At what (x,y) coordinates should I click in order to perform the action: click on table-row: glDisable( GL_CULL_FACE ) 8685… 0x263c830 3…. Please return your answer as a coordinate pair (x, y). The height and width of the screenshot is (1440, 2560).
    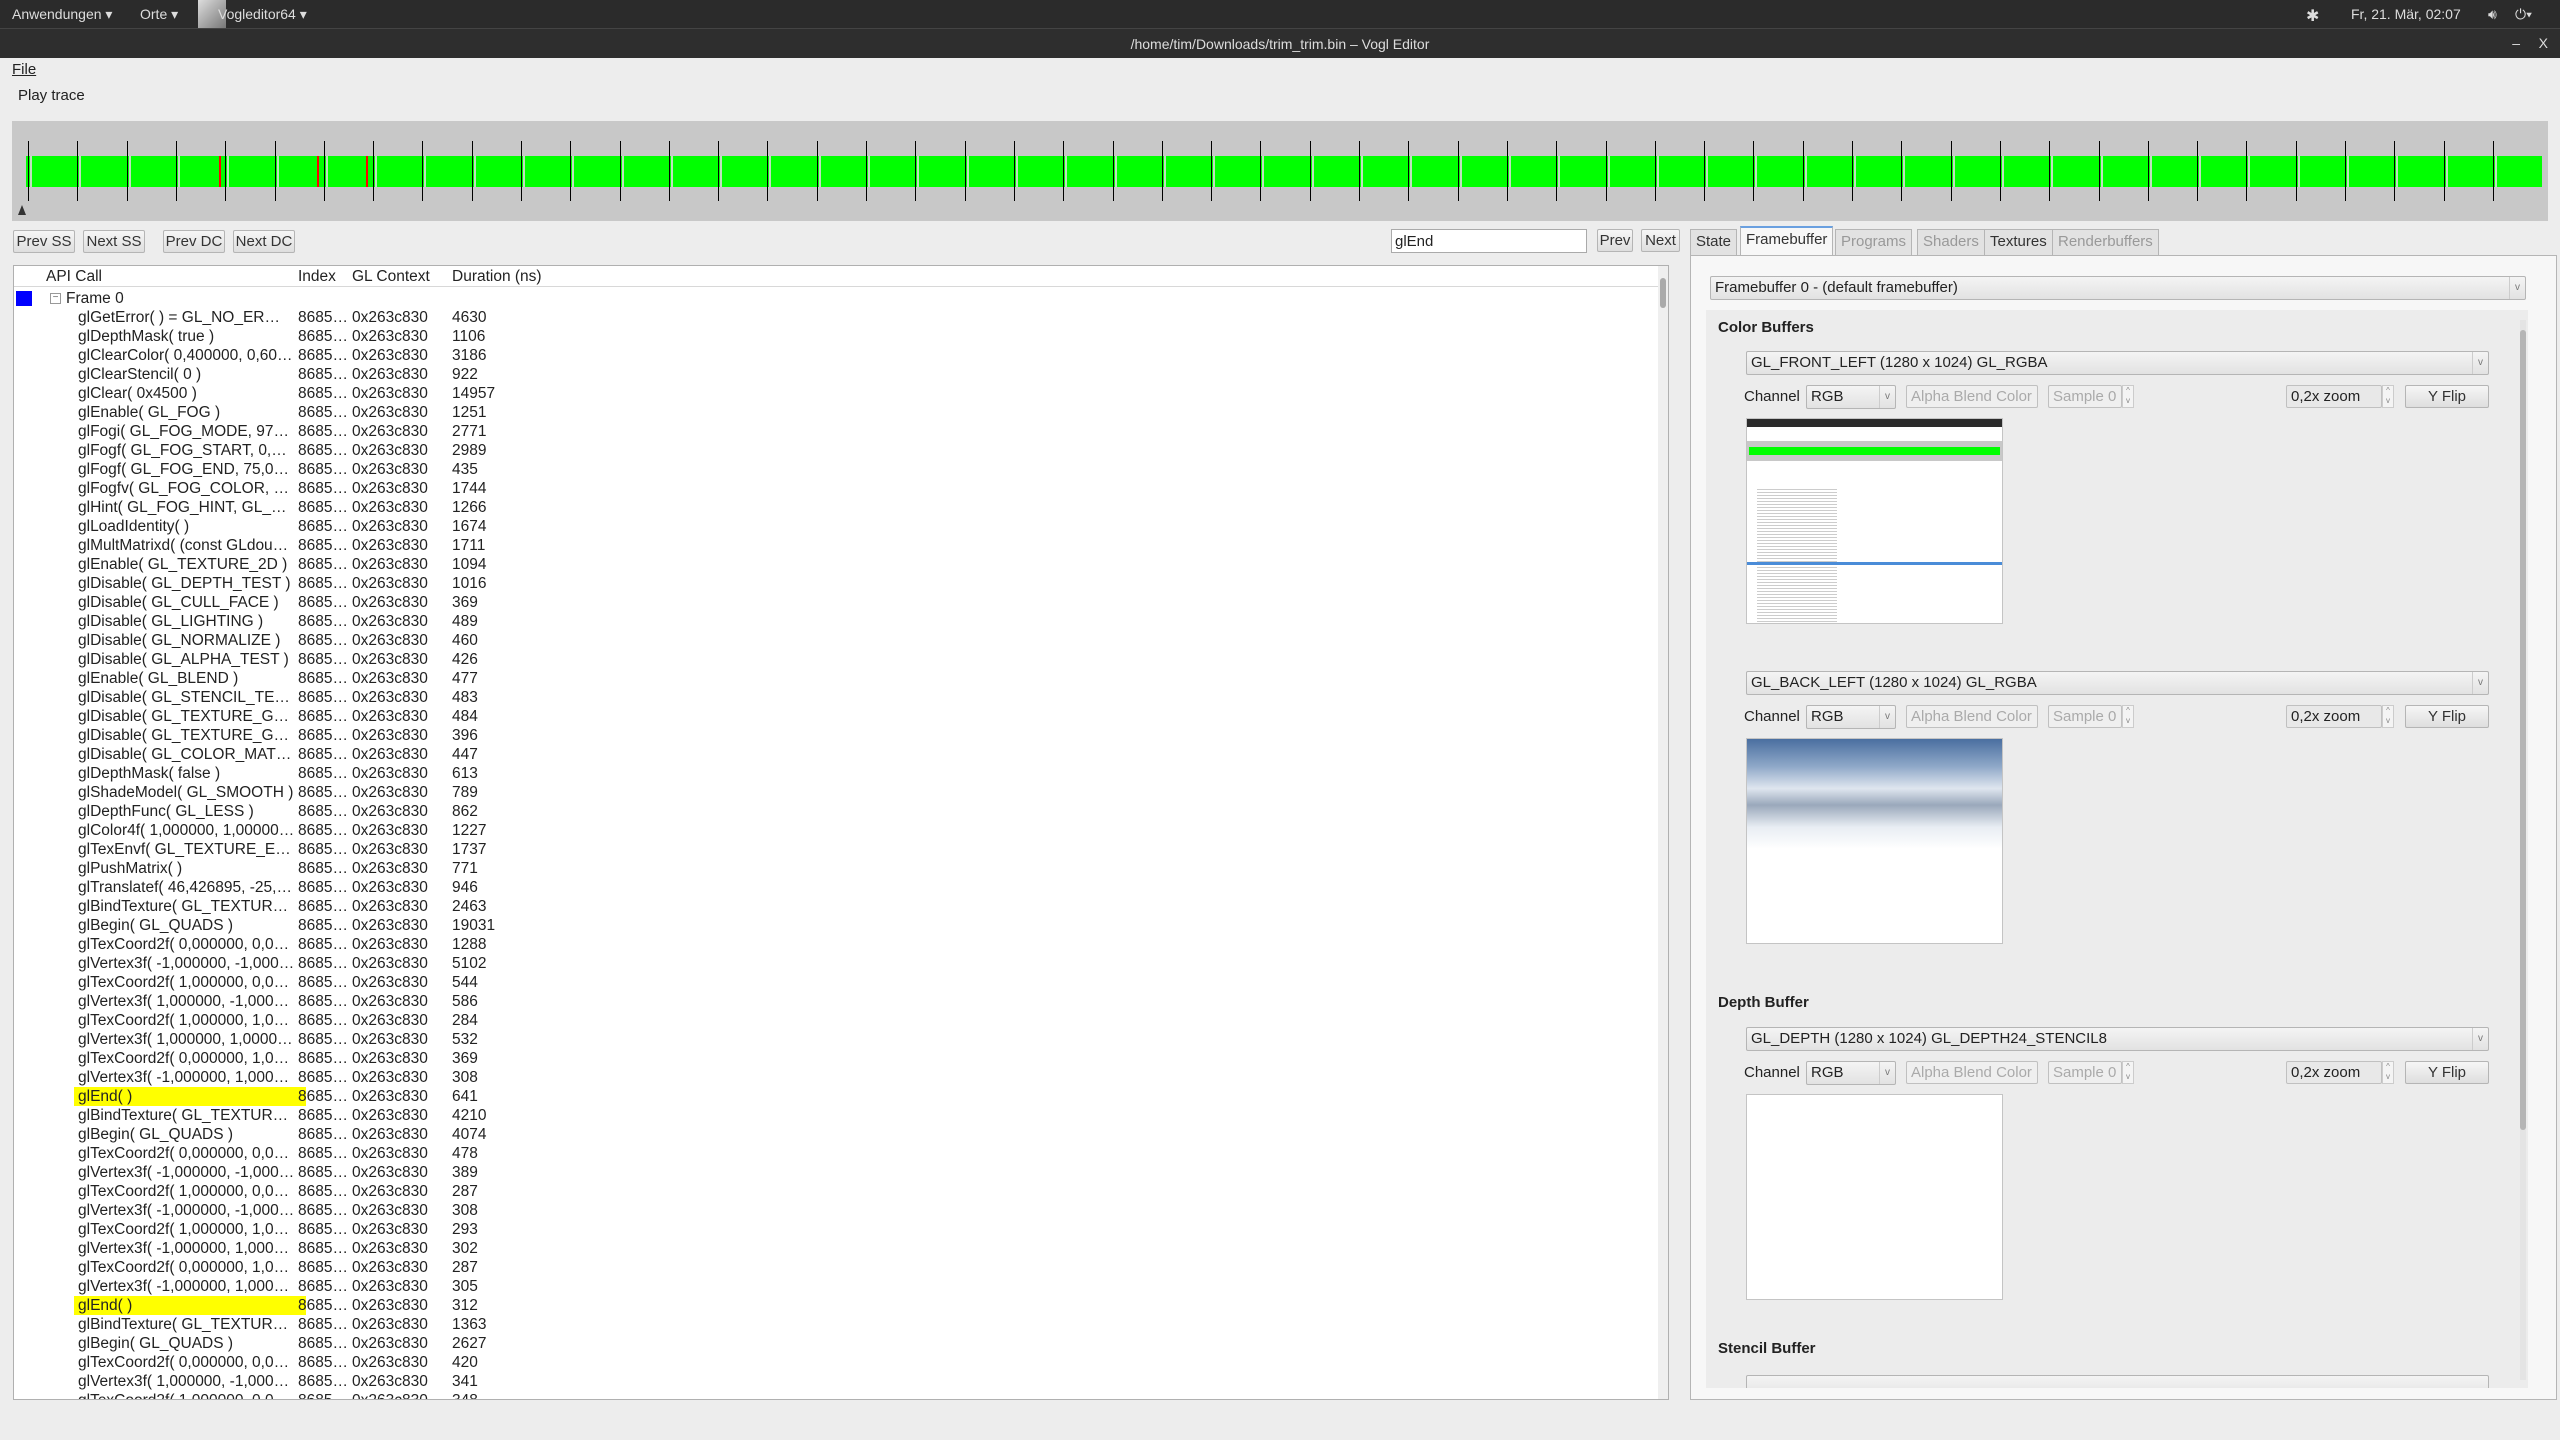
    Looking at the image, I should click on (841, 602).